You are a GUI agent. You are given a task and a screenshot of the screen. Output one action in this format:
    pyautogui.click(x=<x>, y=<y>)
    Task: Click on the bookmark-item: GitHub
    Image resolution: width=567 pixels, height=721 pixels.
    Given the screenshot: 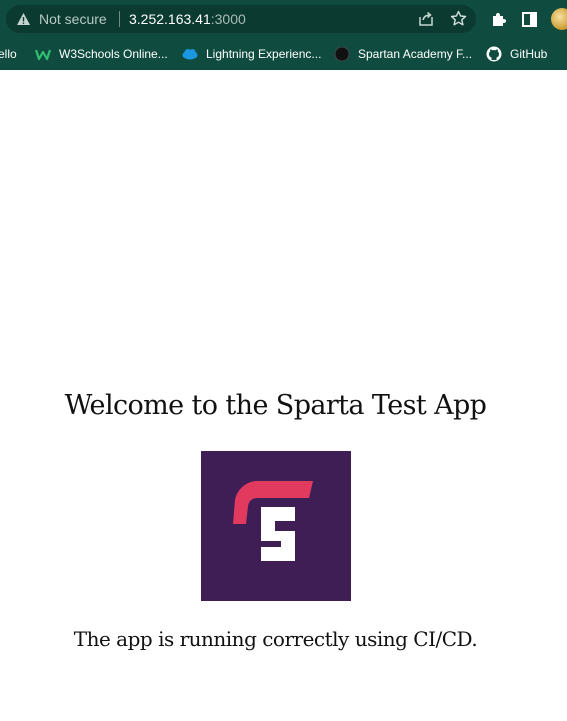 What is the action you would take?
    pyautogui.click(x=523, y=54)
    